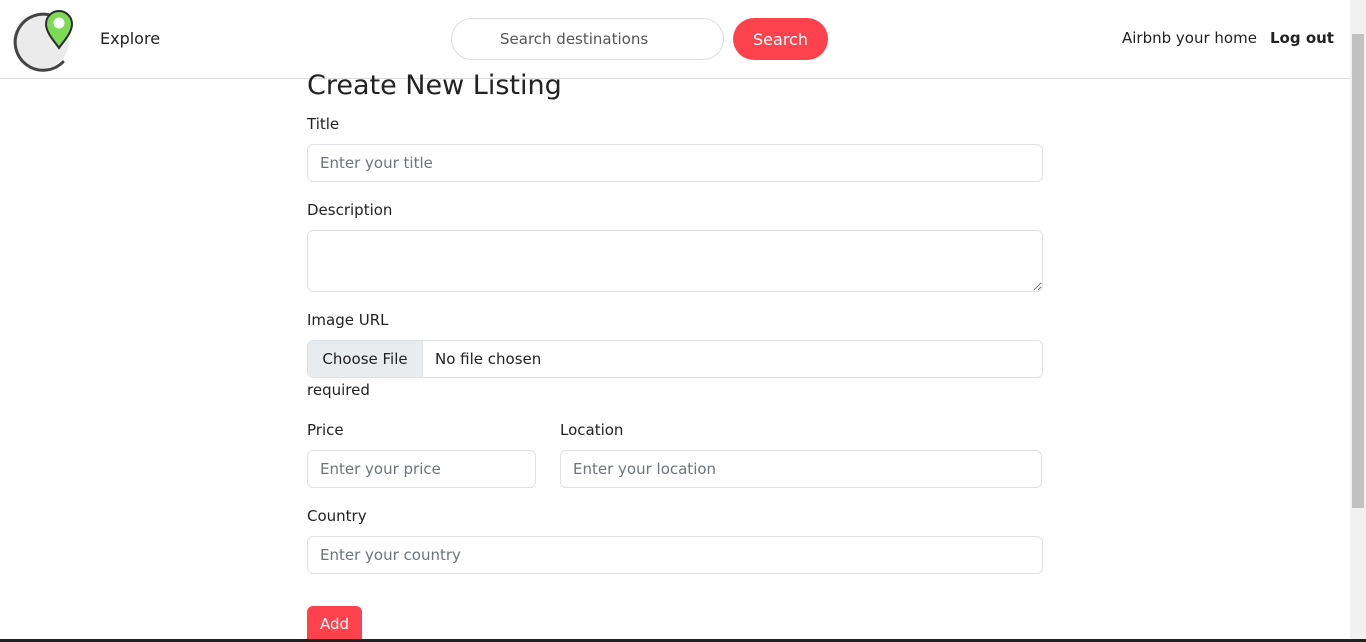 This screenshot has width=1366, height=642. I want to click on description-textarea, so click(675, 261).